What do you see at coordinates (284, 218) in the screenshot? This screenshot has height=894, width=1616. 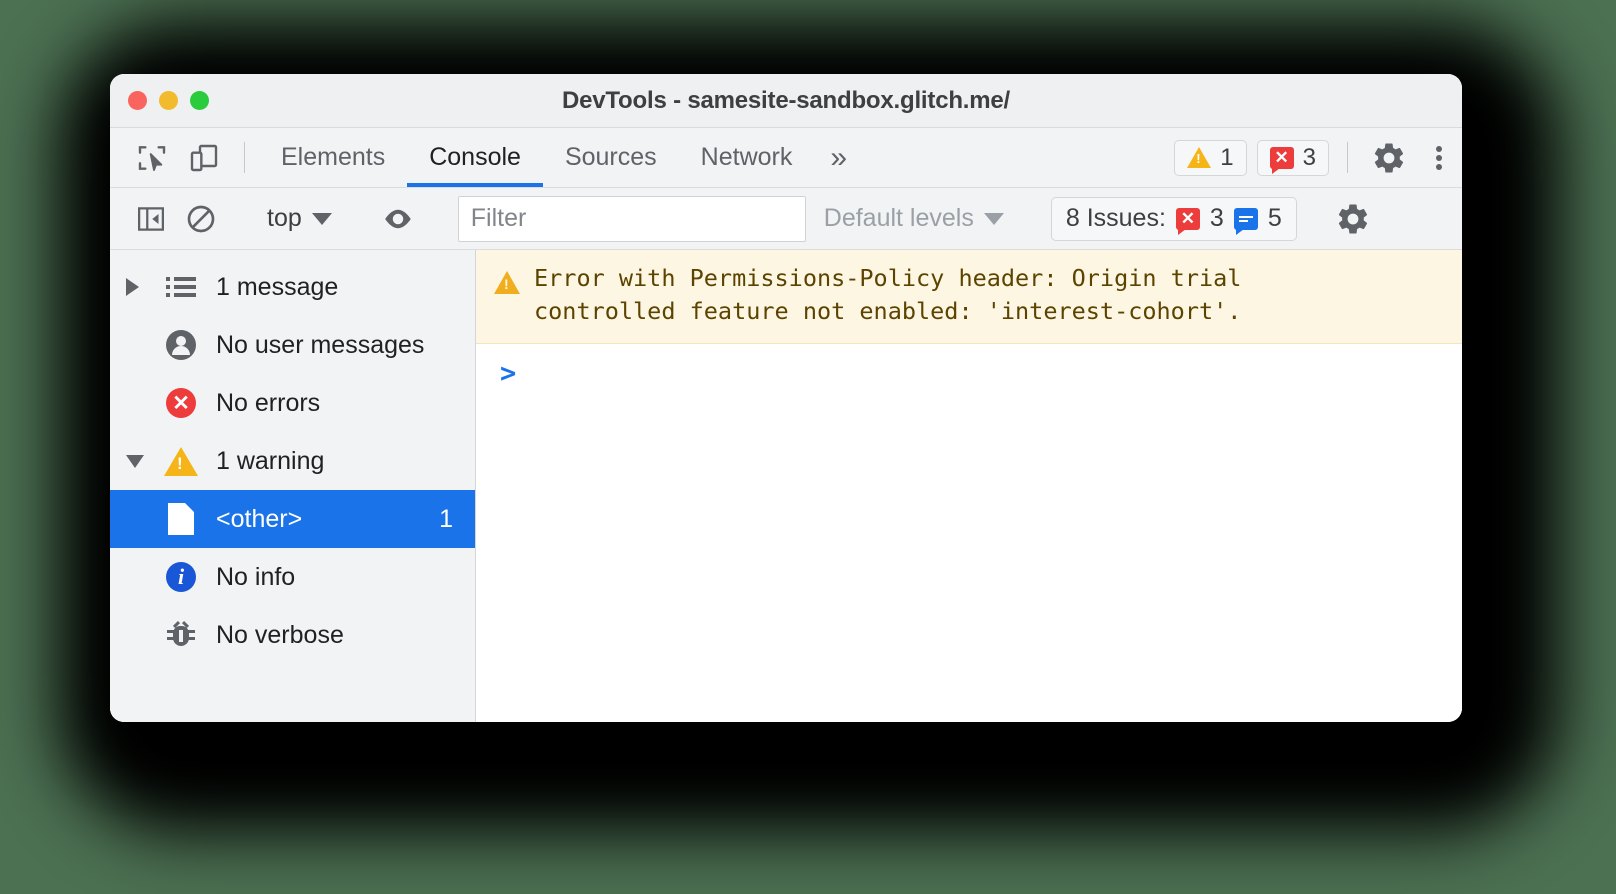 I see `execution-context-label: top` at bounding box center [284, 218].